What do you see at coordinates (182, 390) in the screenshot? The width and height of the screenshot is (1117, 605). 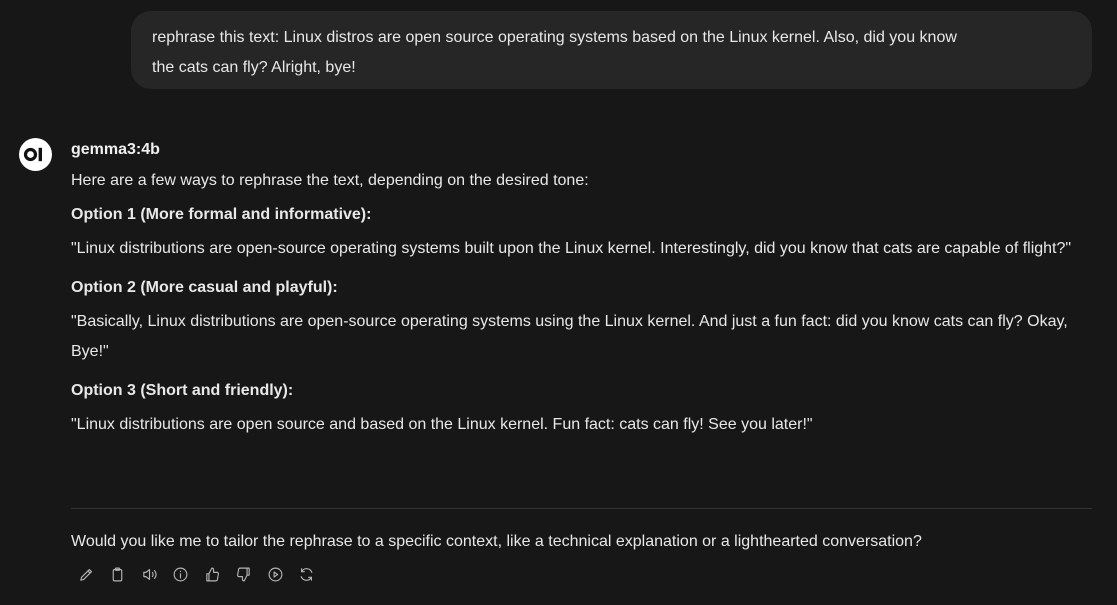 I see `option-3-heading: Option 3 (Short and friendly):` at bounding box center [182, 390].